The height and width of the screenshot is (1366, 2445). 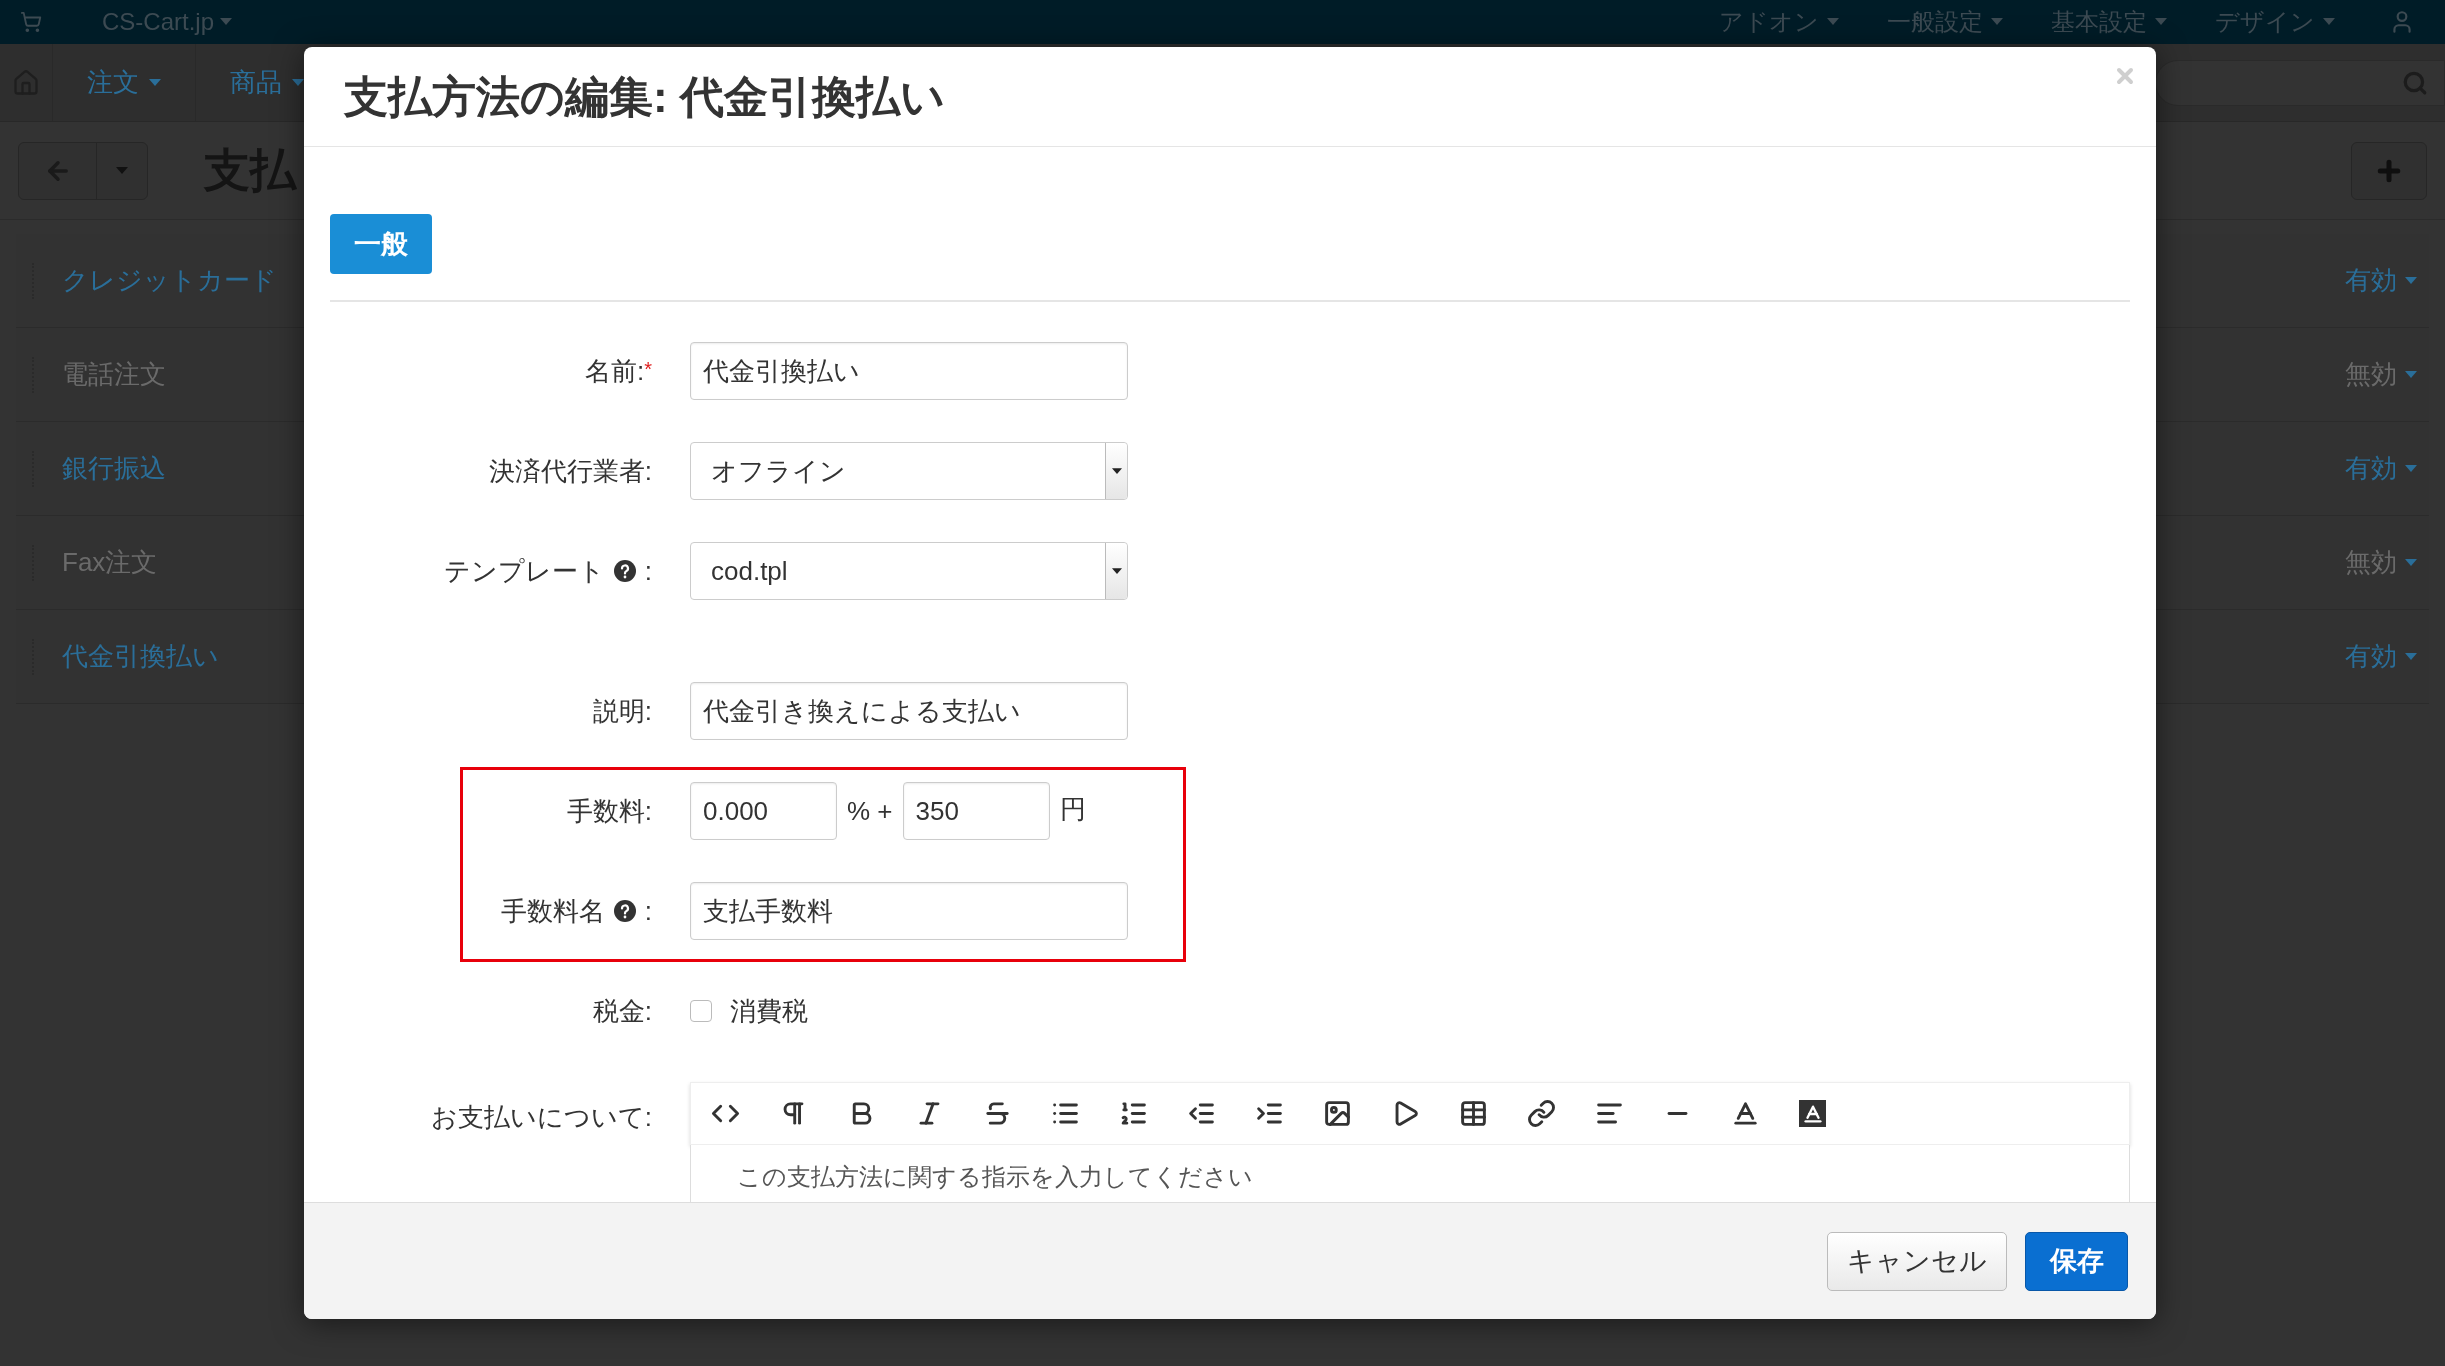 What do you see at coordinates (1410, 1173) in the screenshot?
I see `editor-area: この支払方法に関する指示を入力してください` at bounding box center [1410, 1173].